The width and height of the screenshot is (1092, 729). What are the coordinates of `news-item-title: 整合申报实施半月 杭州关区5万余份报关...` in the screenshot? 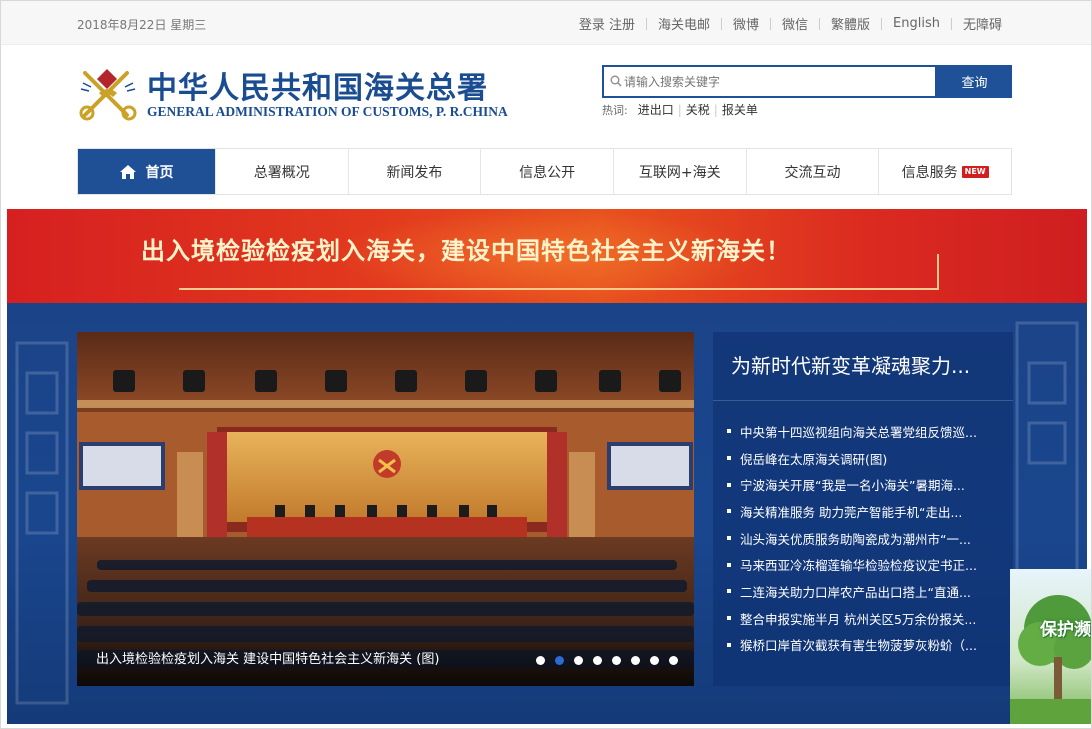 It's located at (858, 619).